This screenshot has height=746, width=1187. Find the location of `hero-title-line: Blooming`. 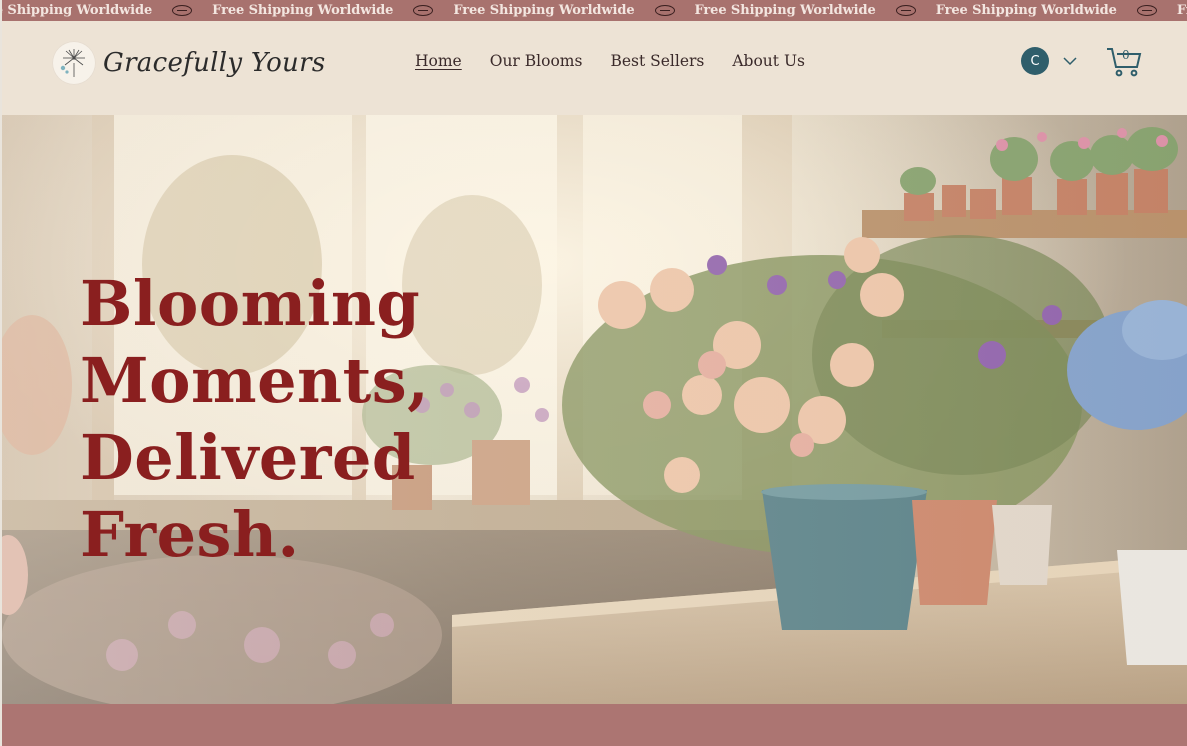

hero-title-line: Blooming is located at coordinates (250, 303).